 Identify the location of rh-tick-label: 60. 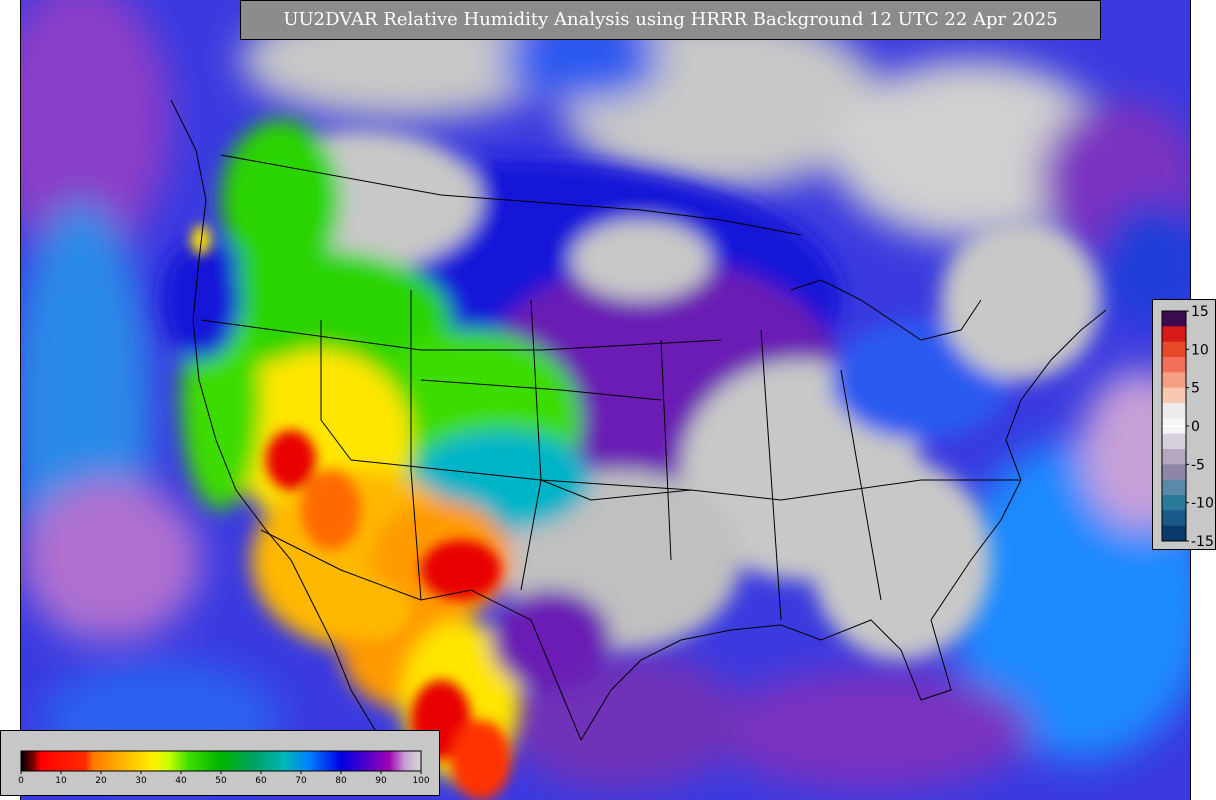
(261, 781).